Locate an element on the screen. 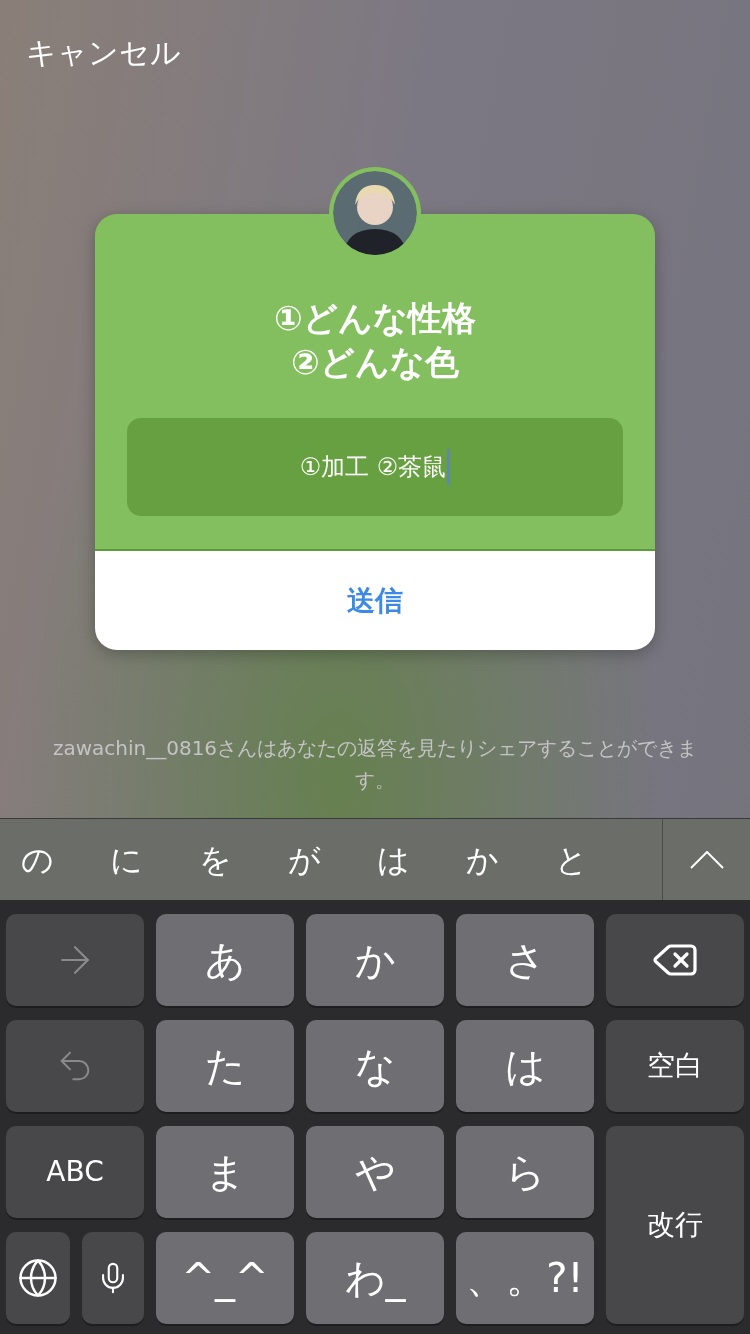 This screenshot has height=1334, width=750. cancel-button: キャンセル is located at coordinates (103, 52).